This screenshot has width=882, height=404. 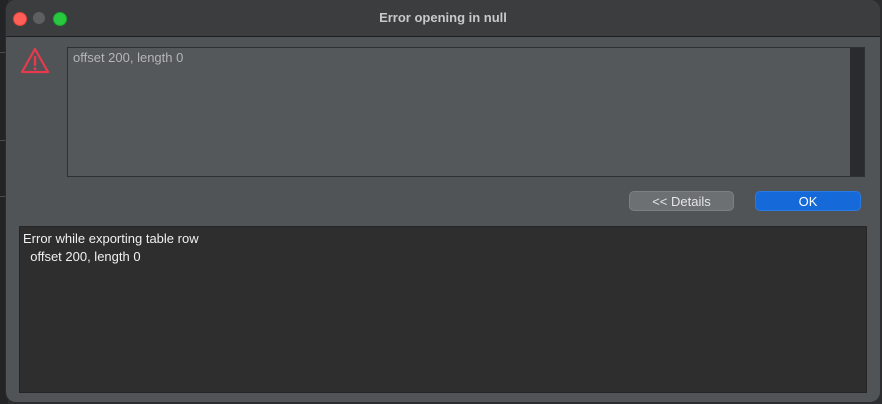 I want to click on details-line-2: offset 200, length 0, so click(x=82, y=256).